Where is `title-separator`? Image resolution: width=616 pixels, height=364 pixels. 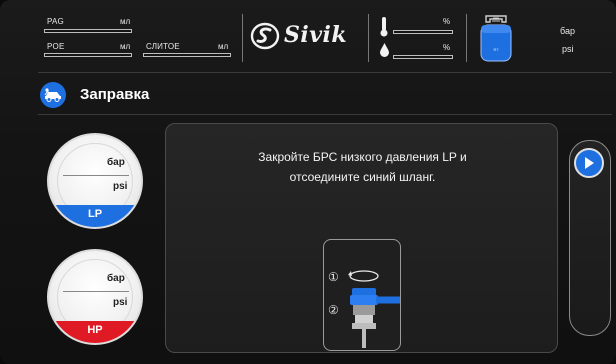
title-separator is located at coordinates (325, 114).